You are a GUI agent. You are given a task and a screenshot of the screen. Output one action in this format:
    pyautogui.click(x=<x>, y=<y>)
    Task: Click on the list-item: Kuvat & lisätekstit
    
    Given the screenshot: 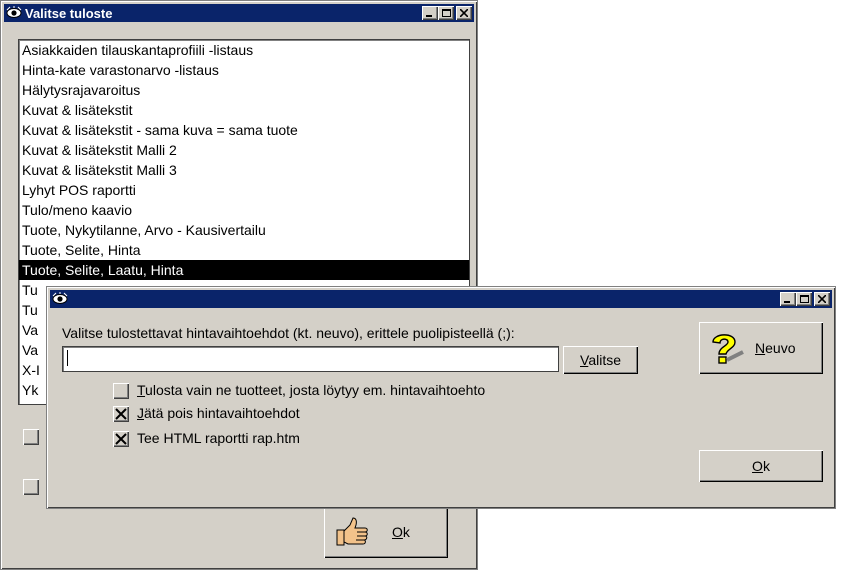 What is the action you would take?
    pyautogui.click(x=244, y=110)
    